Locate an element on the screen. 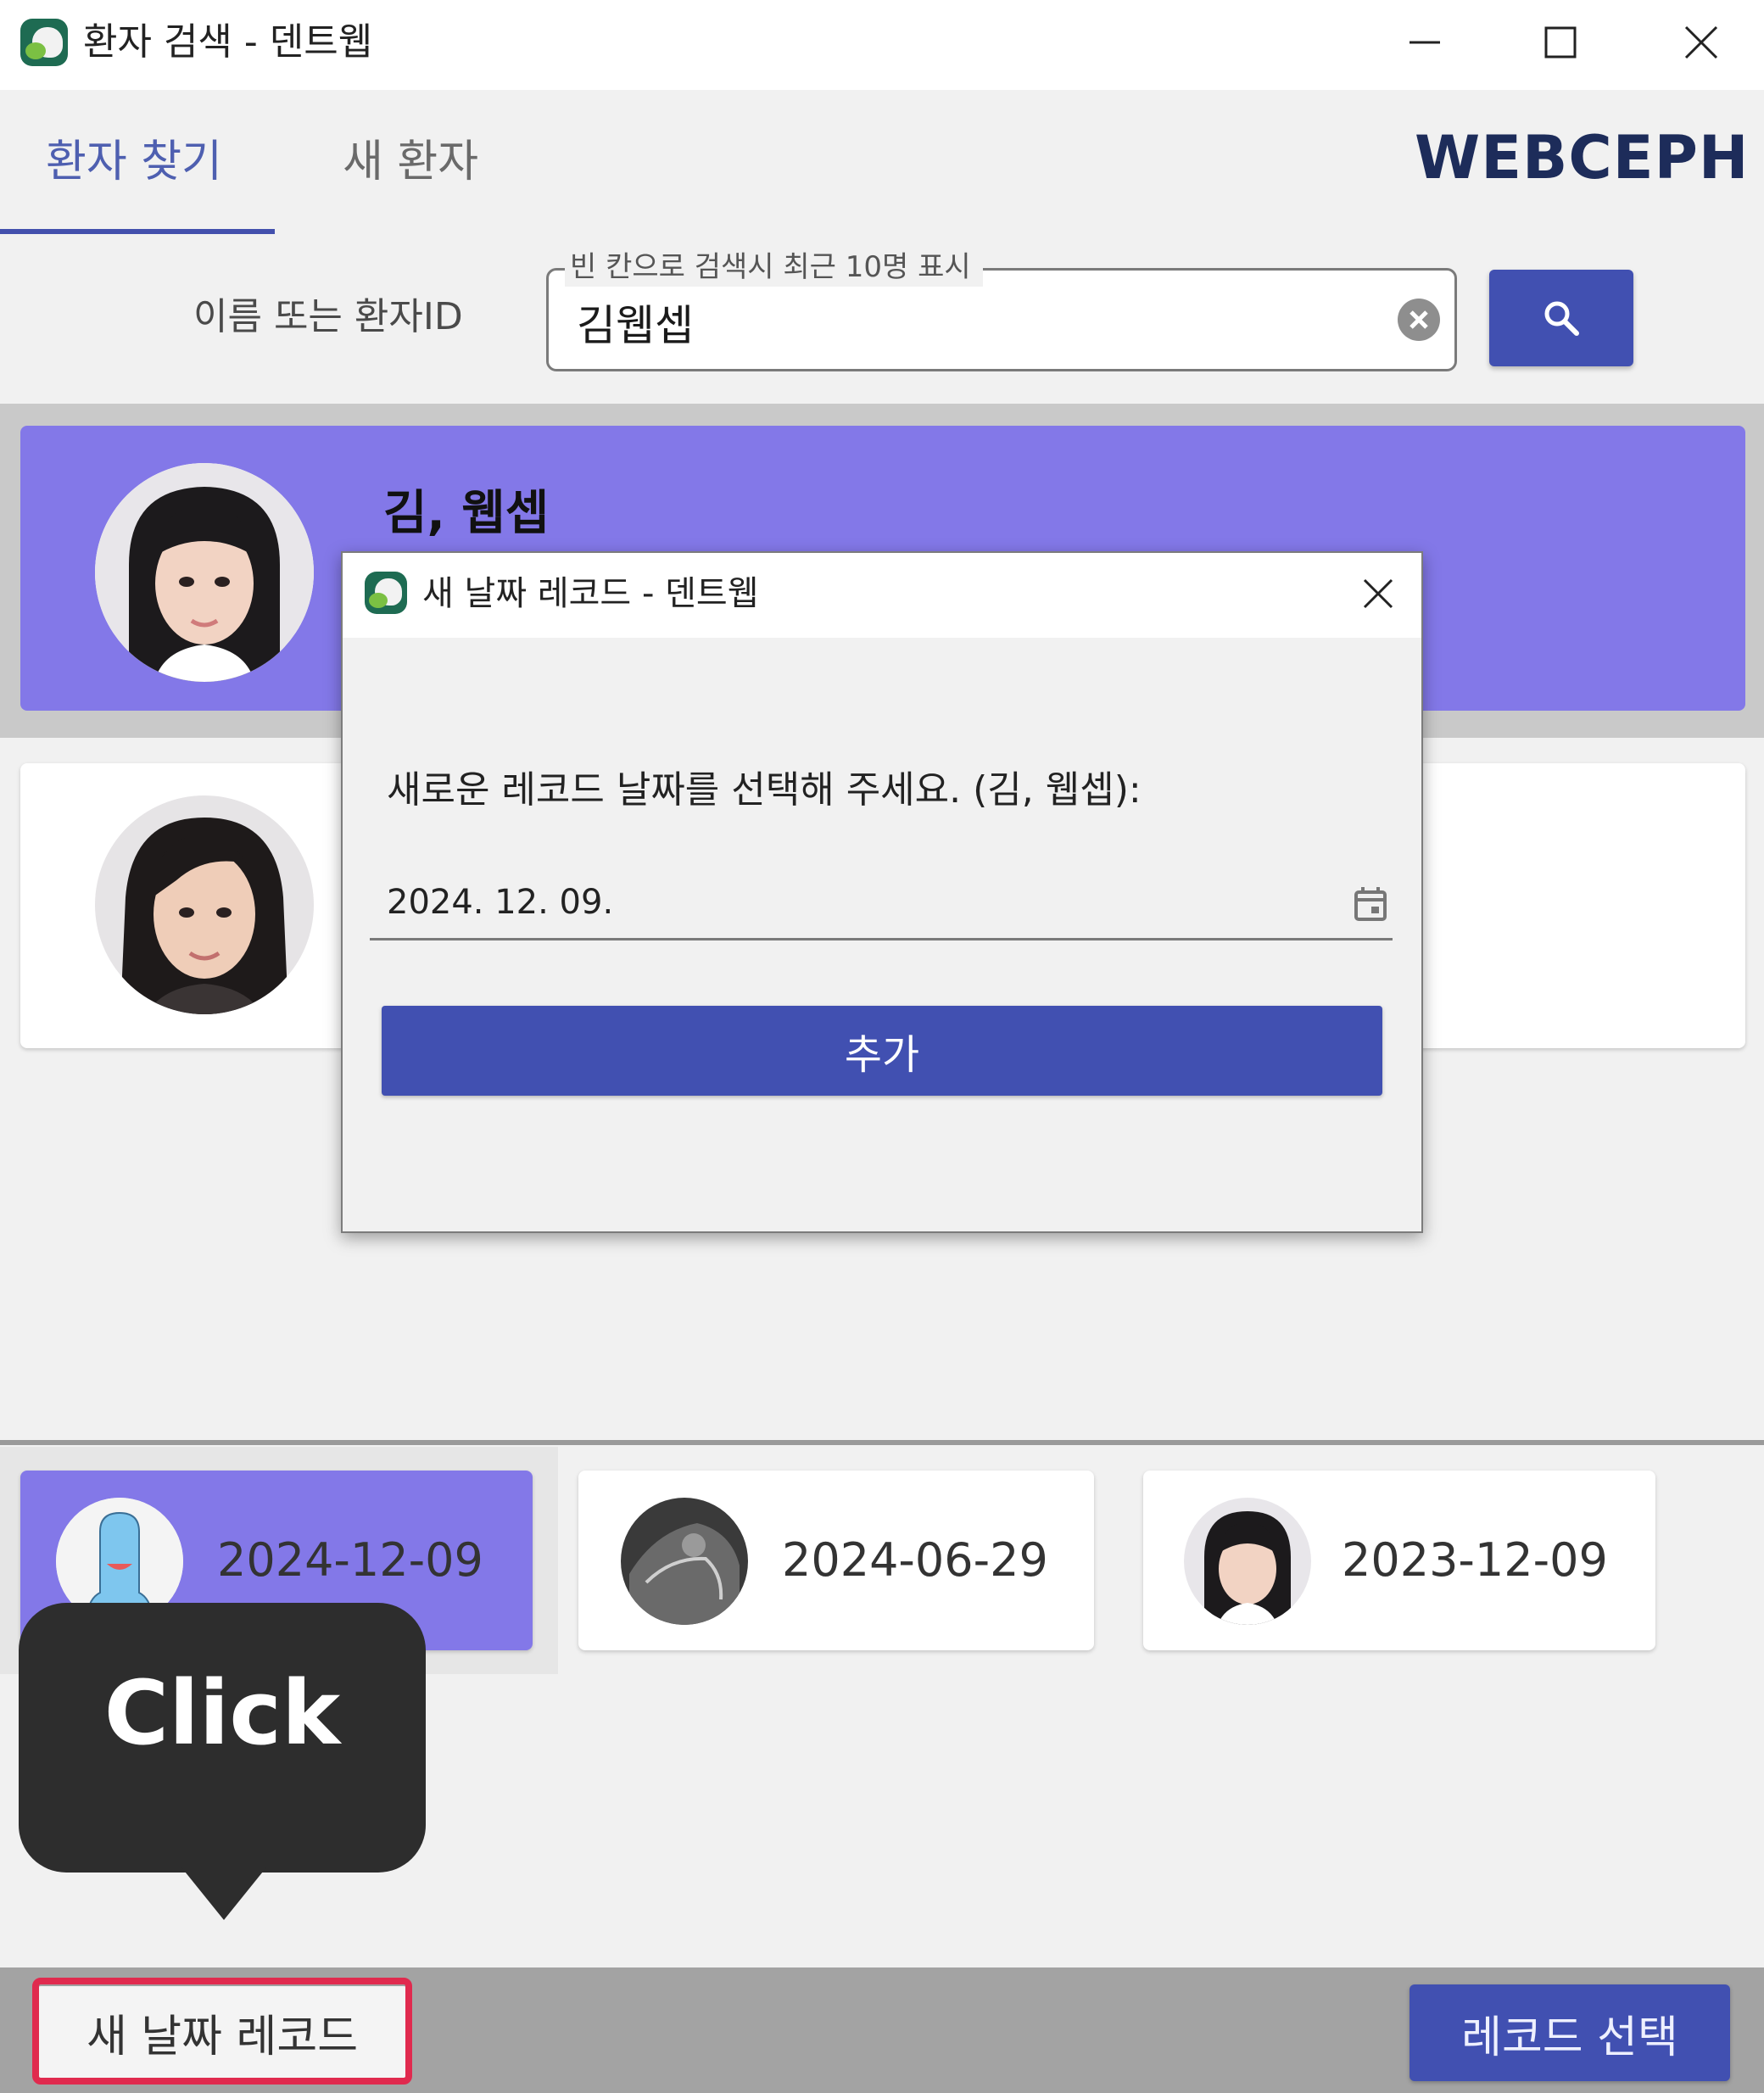 This screenshot has height=2093, width=1764. brand-logo: WEBCEPH is located at coordinates (1582, 158).